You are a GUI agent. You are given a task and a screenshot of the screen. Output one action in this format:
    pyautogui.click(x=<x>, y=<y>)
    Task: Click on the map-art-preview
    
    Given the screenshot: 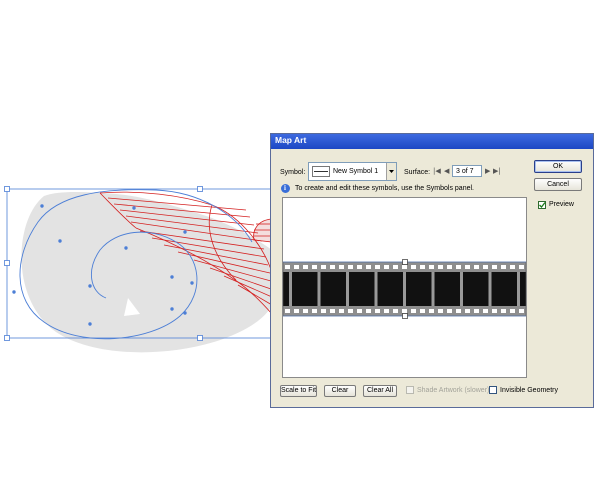 What is the action you would take?
    pyautogui.click(x=404, y=287)
    